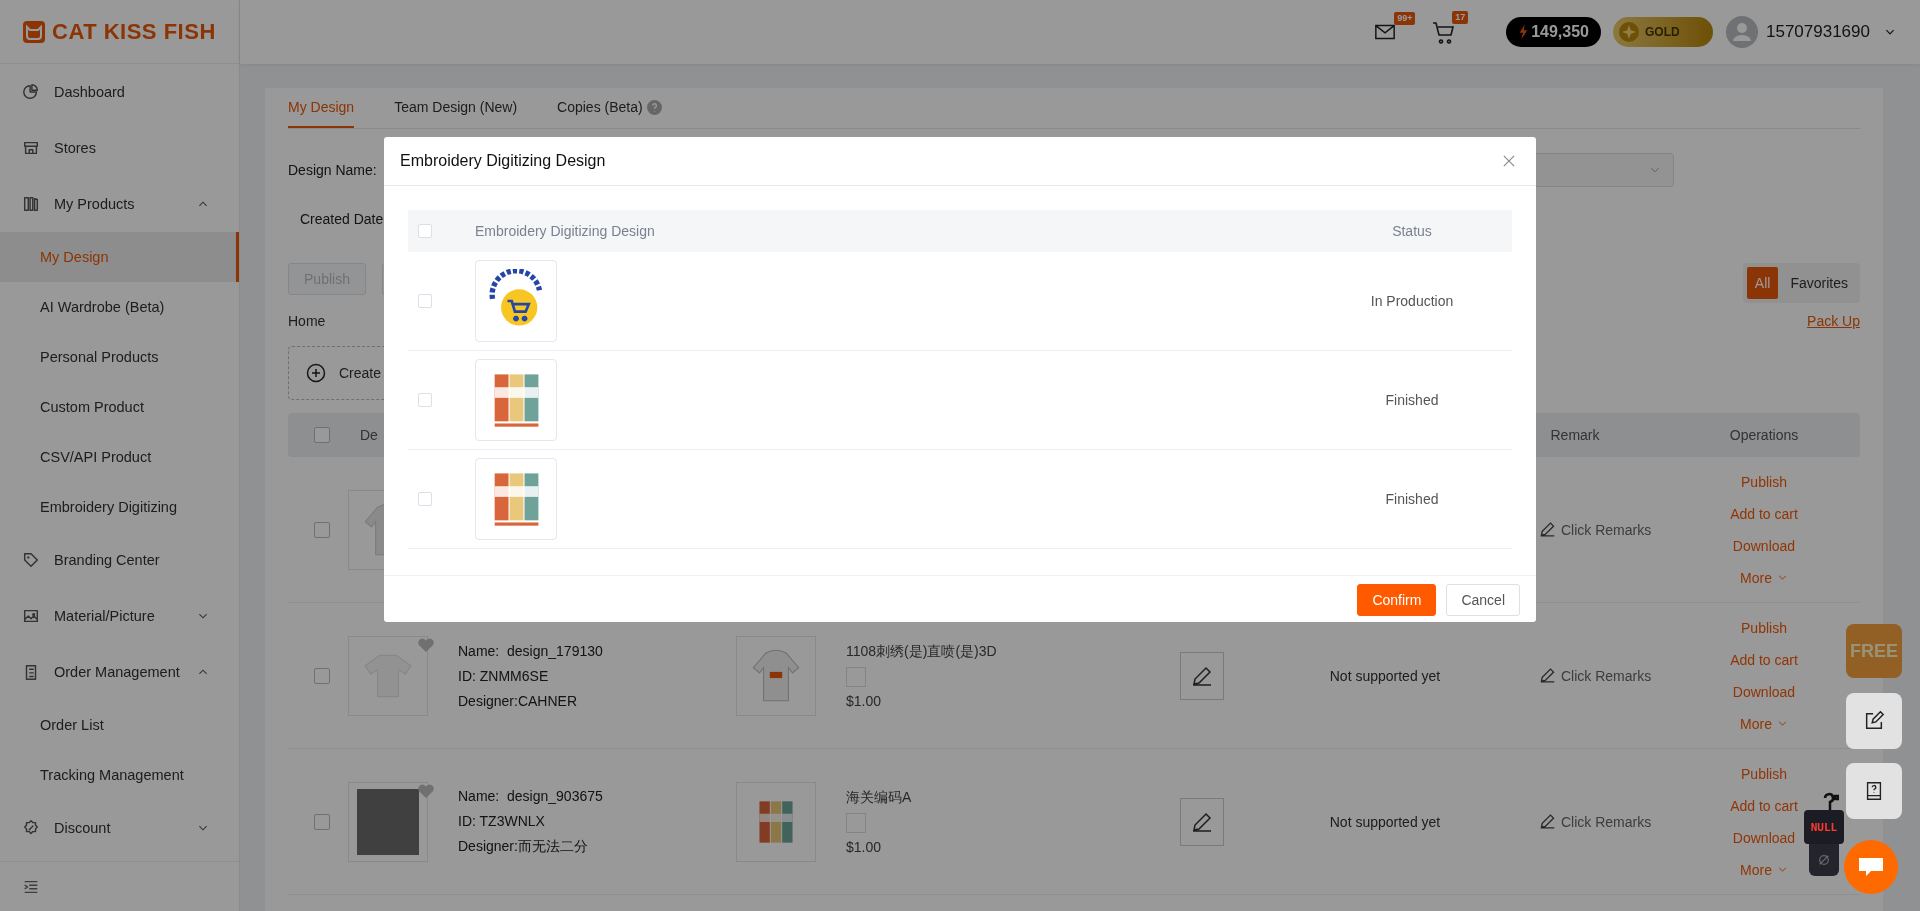  Describe the element at coordinates (332, 170) in the screenshot. I see `design-name-label: Design Name:` at that location.